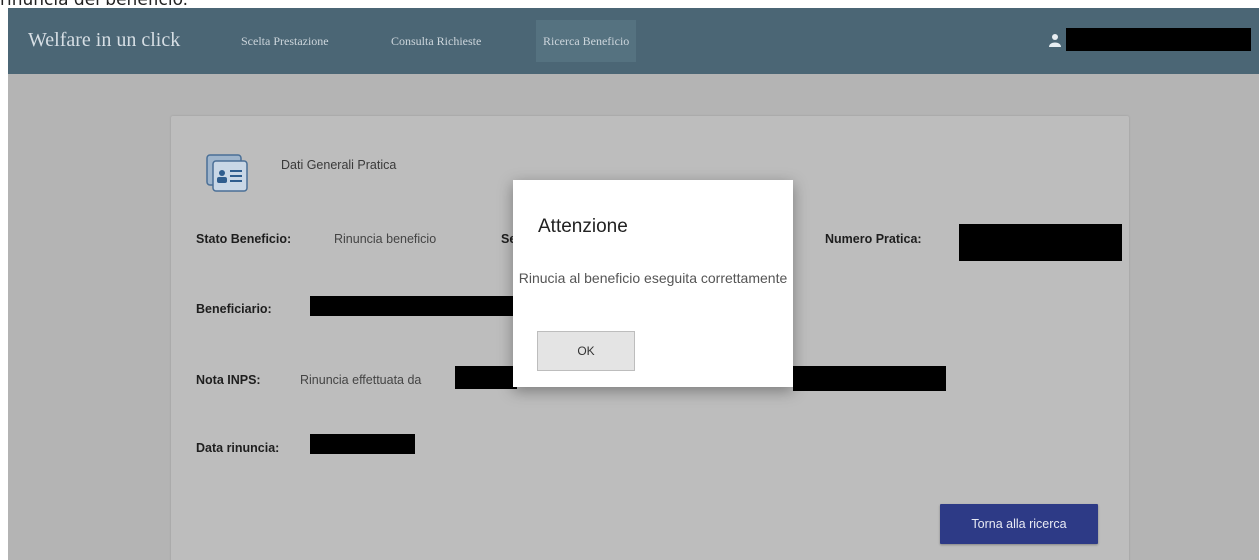 This screenshot has height=560, width=1259. I want to click on user-icon, so click(1055, 40).